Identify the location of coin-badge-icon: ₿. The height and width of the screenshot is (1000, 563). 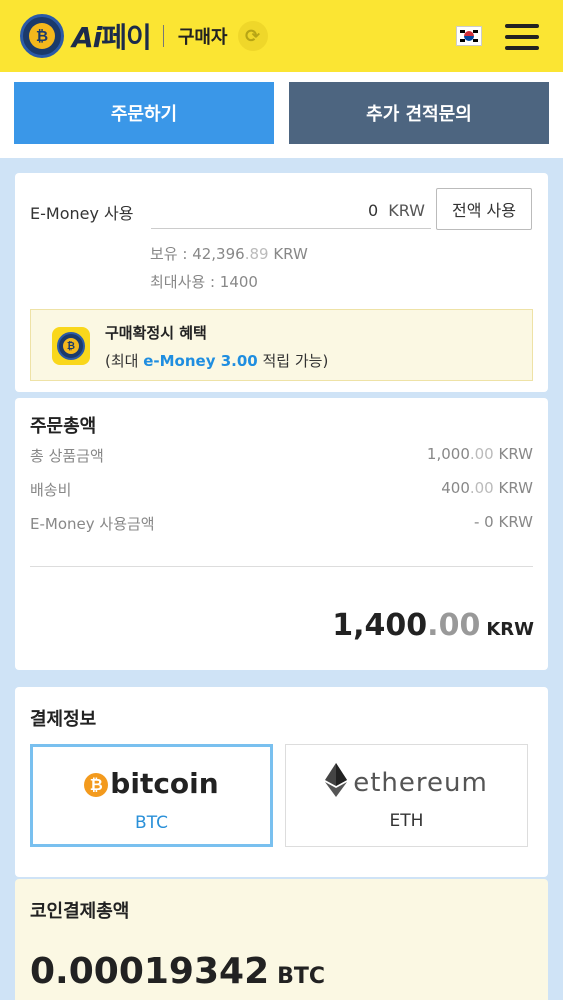
(71, 346).